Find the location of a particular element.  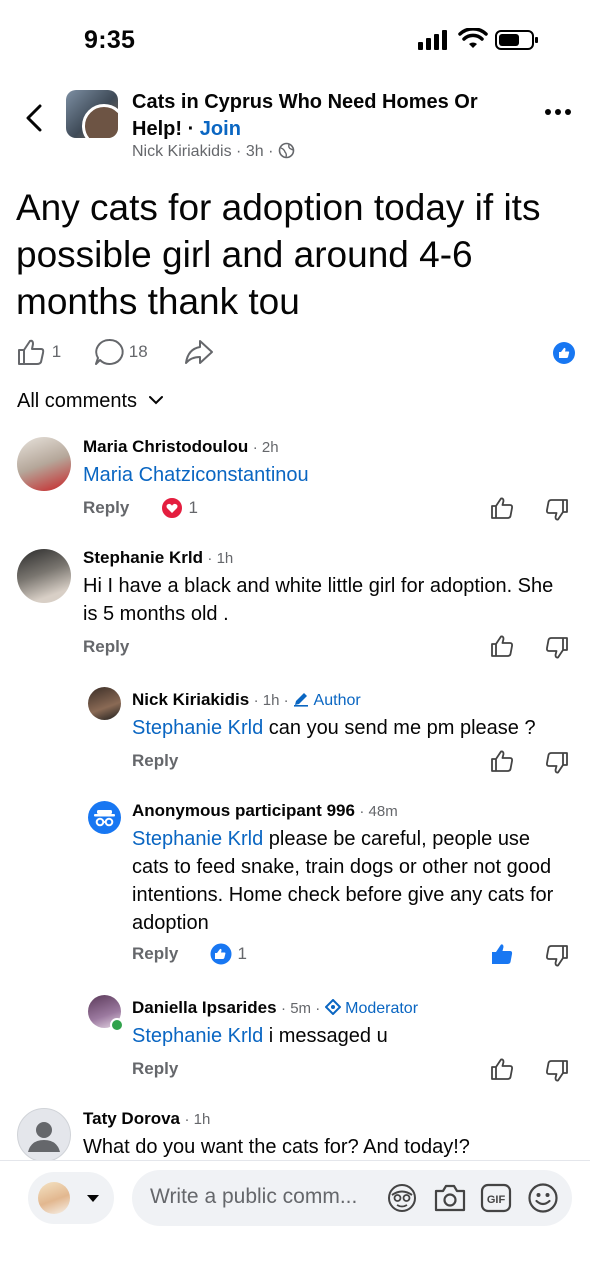

moderator-icon is located at coordinates (332, 1007).